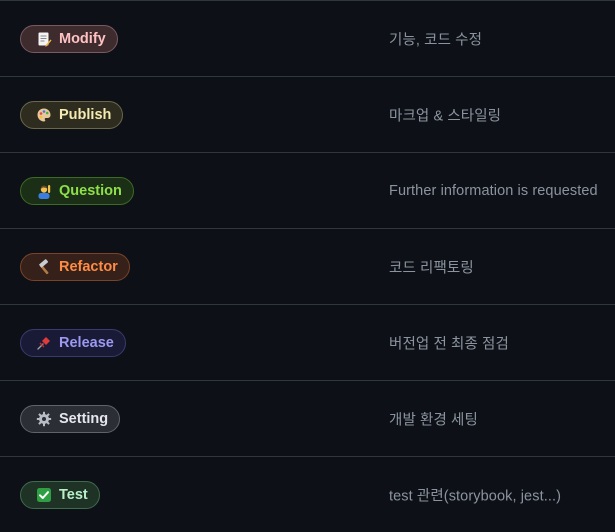 The height and width of the screenshot is (532, 615). I want to click on label-row-test: Test test 관련(storybook, jest...), so click(307, 494).